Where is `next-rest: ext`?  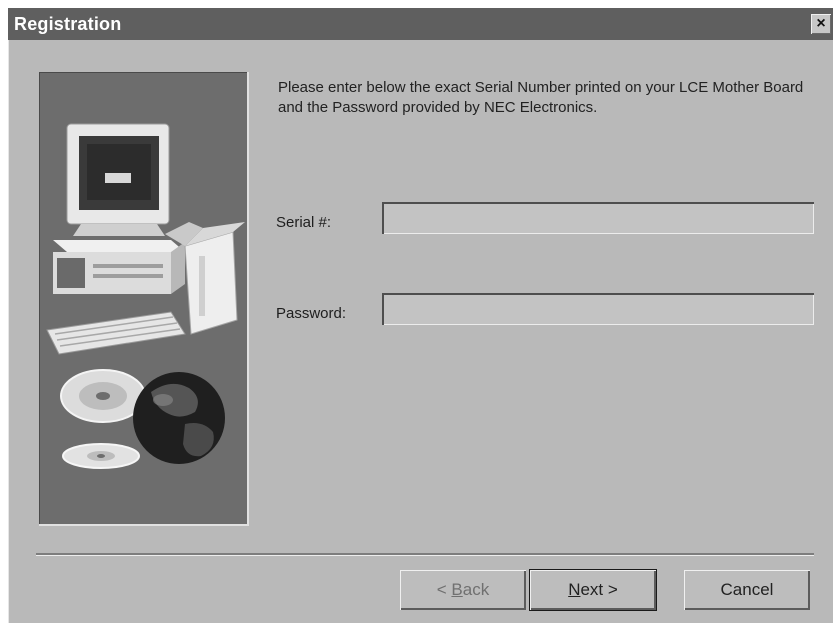
next-rest: ext is located at coordinates (592, 589).